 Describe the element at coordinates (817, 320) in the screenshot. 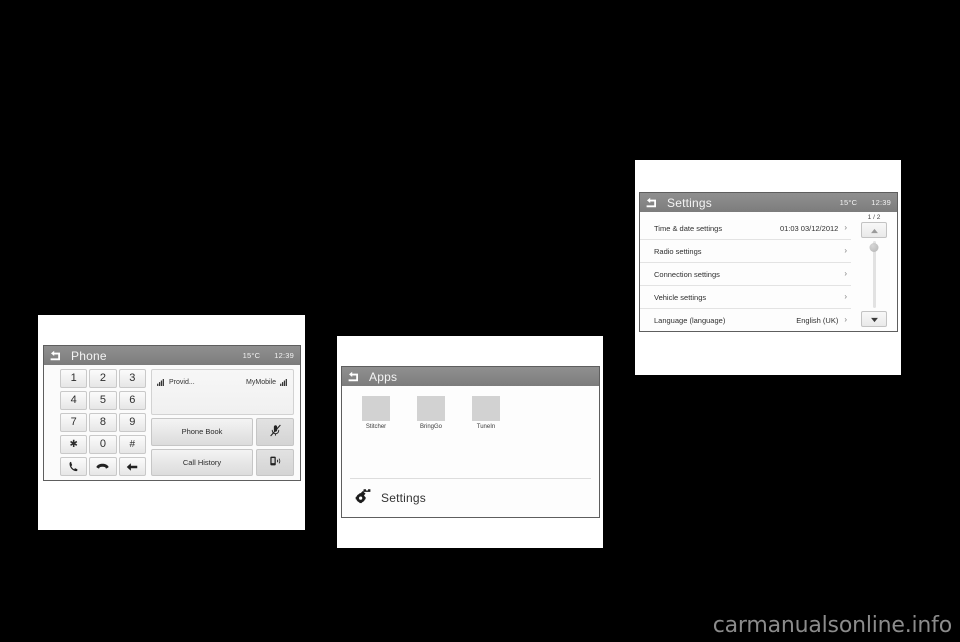

I see `settings-row-value: English (UK)` at that location.